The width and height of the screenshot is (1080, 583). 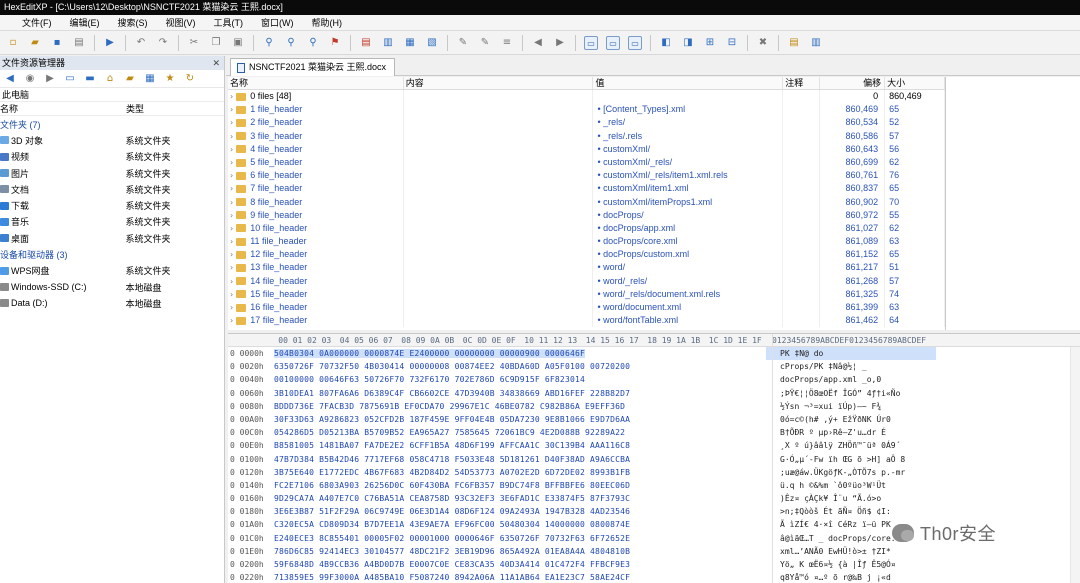 What do you see at coordinates (150, 79) in the screenshot?
I see `view-mode-icon: ▦` at bounding box center [150, 79].